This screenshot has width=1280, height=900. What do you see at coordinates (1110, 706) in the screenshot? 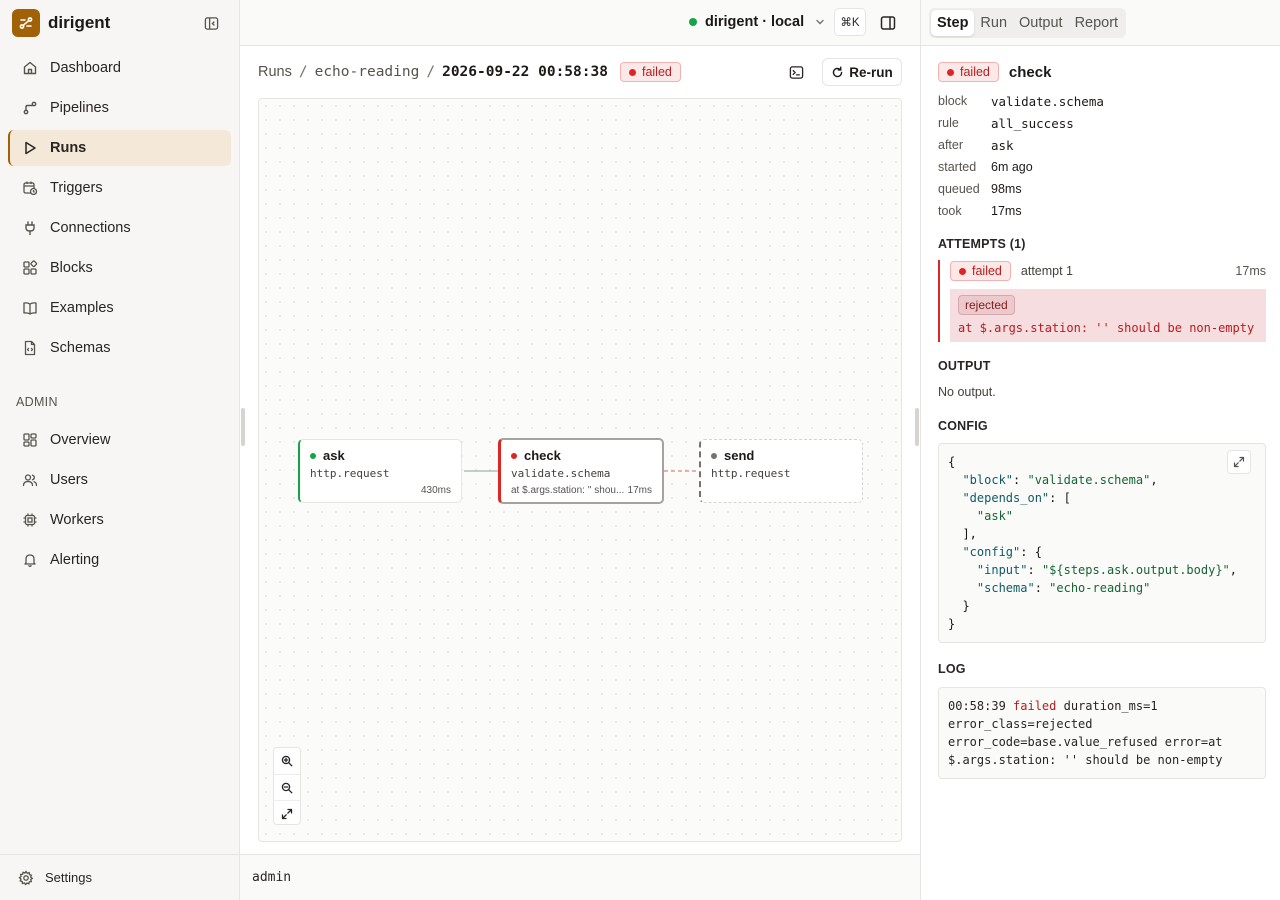
I see `log-text: duration_ms=1` at bounding box center [1110, 706].